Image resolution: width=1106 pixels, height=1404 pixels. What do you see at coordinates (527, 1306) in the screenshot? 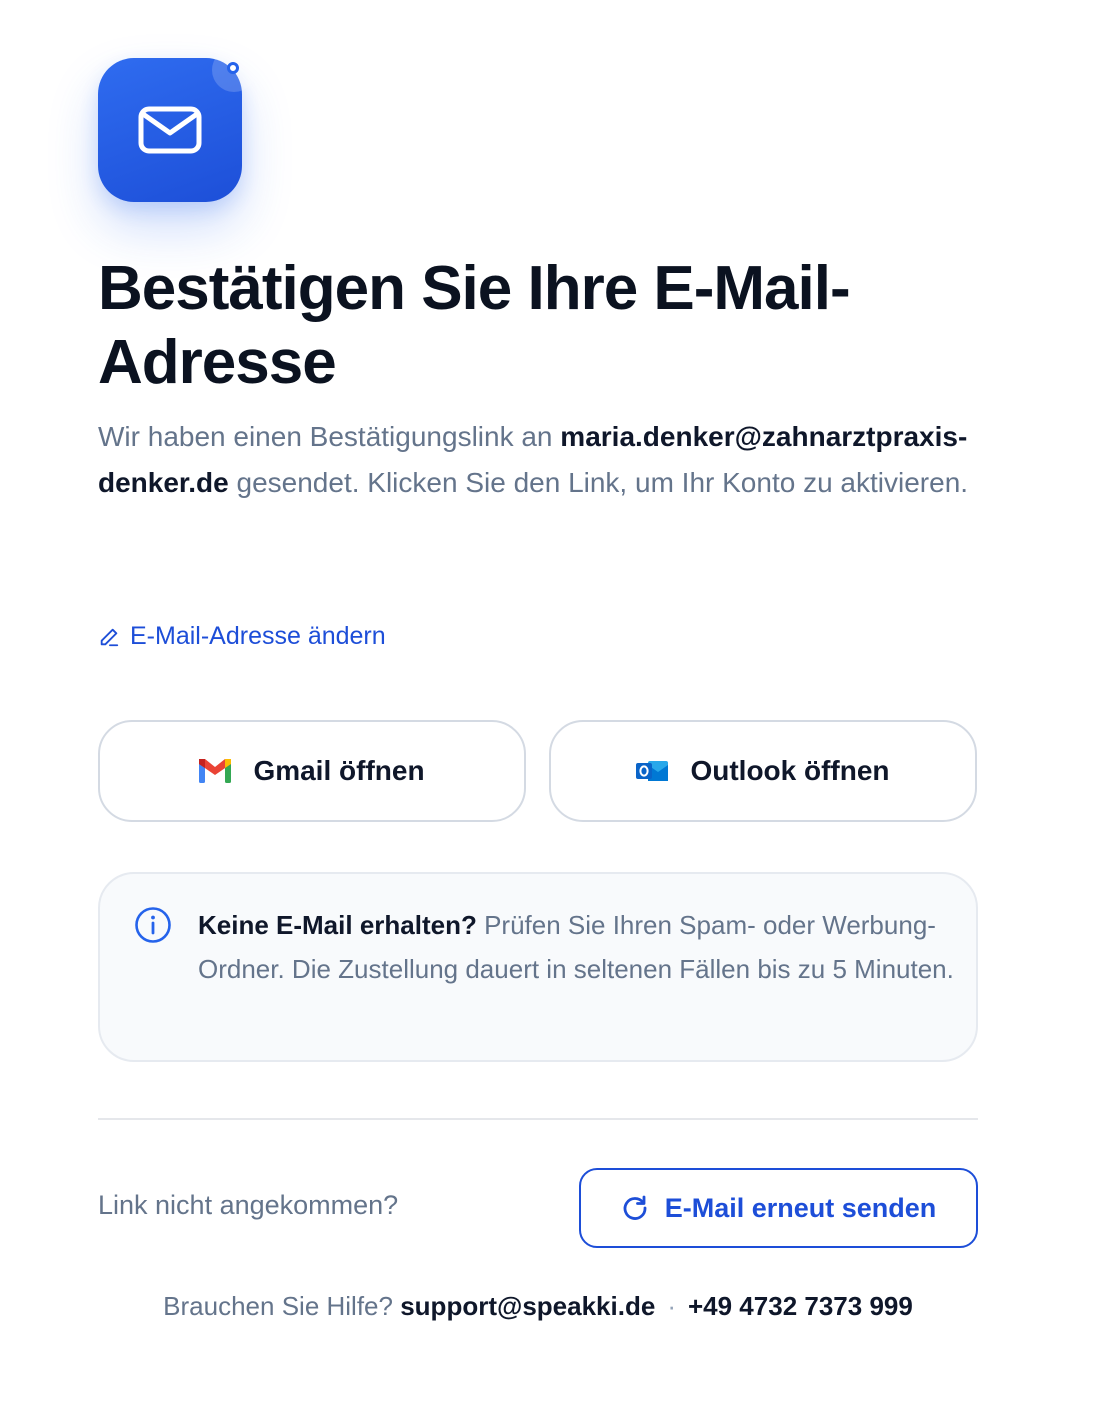
I see `support-email-link: support@speakki.de` at bounding box center [527, 1306].